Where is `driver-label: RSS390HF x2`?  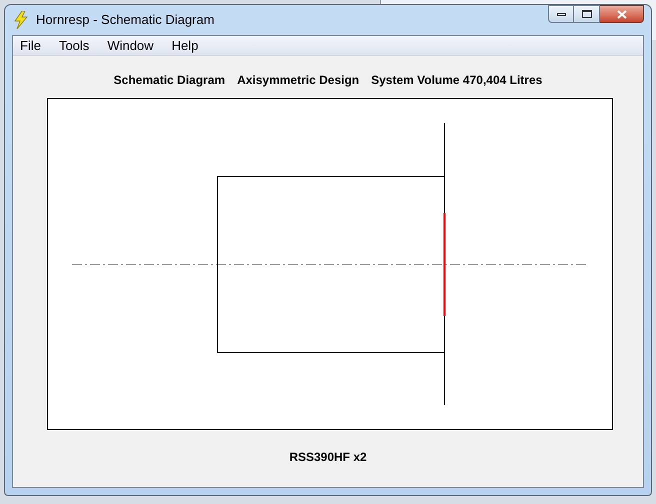
driver-label: RSS390HF x2 is located at coordinates (328, 457).